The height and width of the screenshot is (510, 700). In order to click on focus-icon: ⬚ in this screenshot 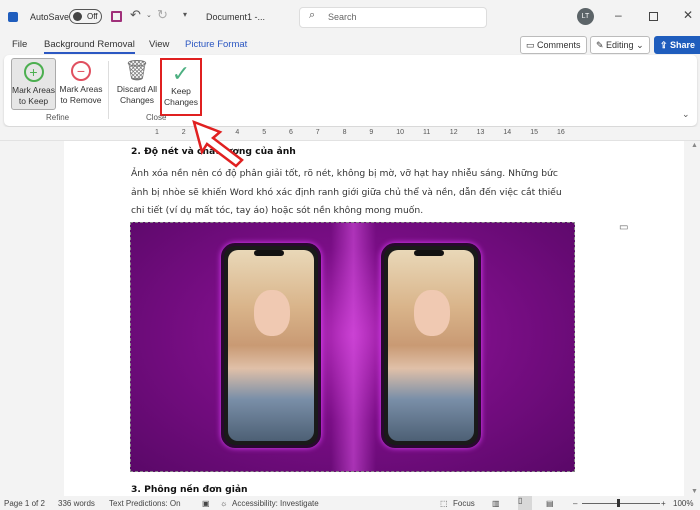, I will do `click(444, 503)`.